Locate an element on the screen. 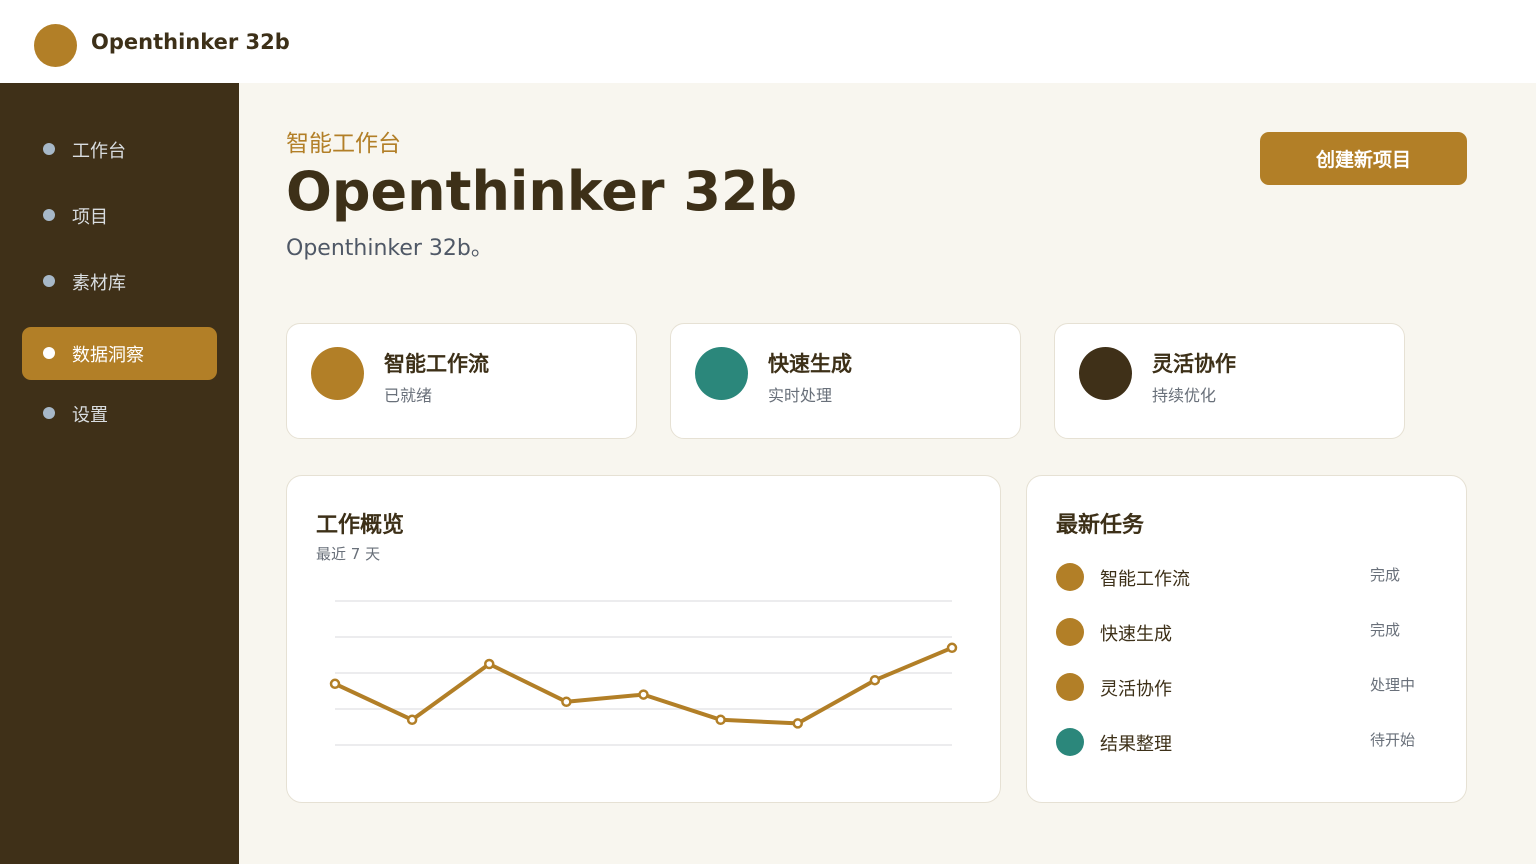 The width and height of the screenshot is (1536, 864). feature-status: 已就绪 is located at coordinates (408, 395).